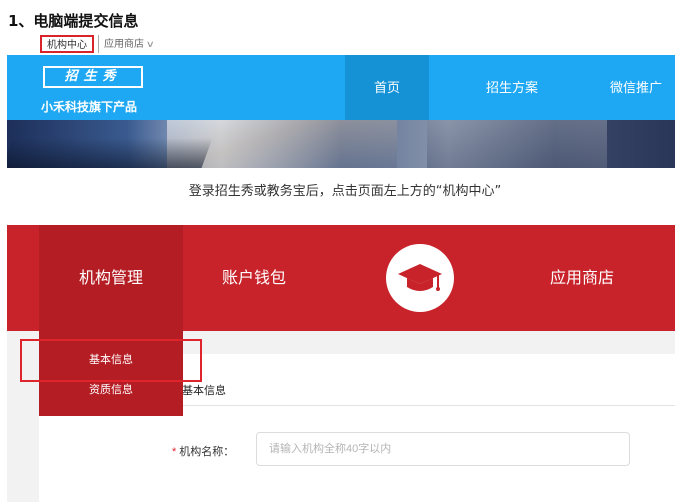 This screenshot has height=502, width=690. I want to click on org-name-label-text: 机构名称：, so click(207, 452).